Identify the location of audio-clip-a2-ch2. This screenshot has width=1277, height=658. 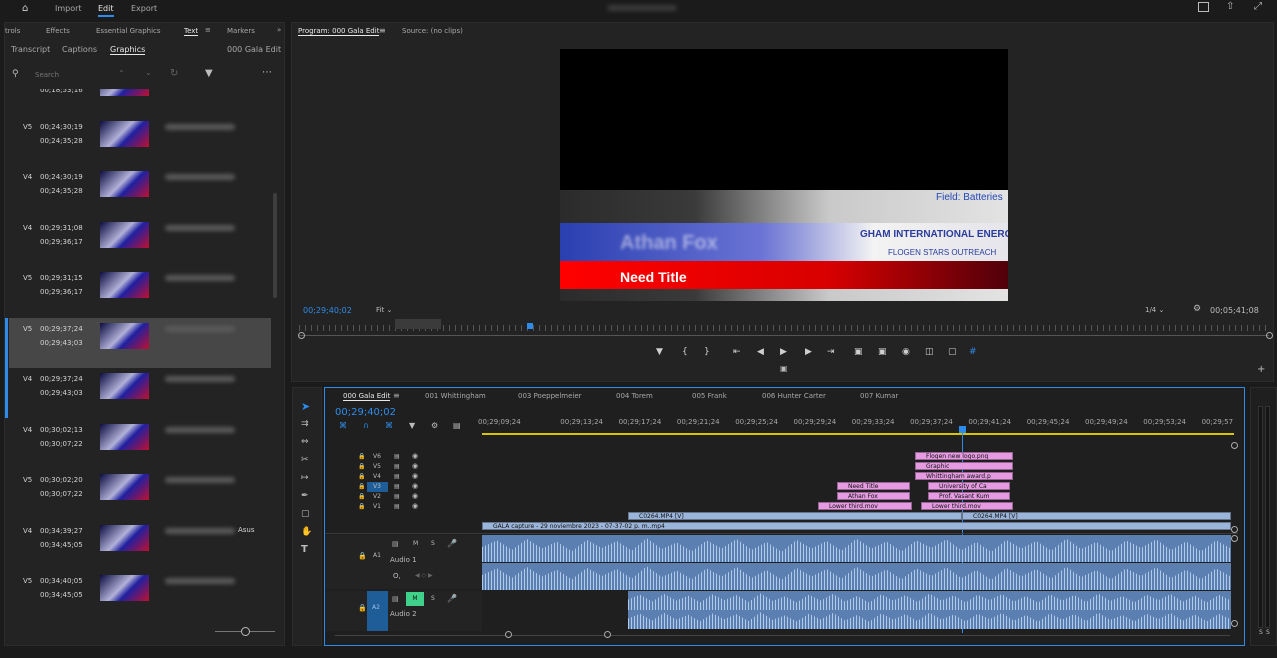
(929, 619).